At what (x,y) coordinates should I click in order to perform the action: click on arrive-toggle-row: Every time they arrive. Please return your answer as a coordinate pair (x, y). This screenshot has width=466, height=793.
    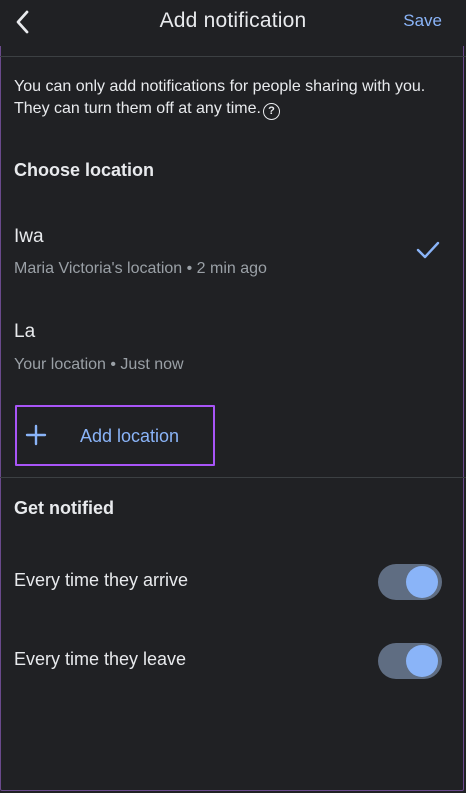
    Looking at the image, I should click on (233, 581).